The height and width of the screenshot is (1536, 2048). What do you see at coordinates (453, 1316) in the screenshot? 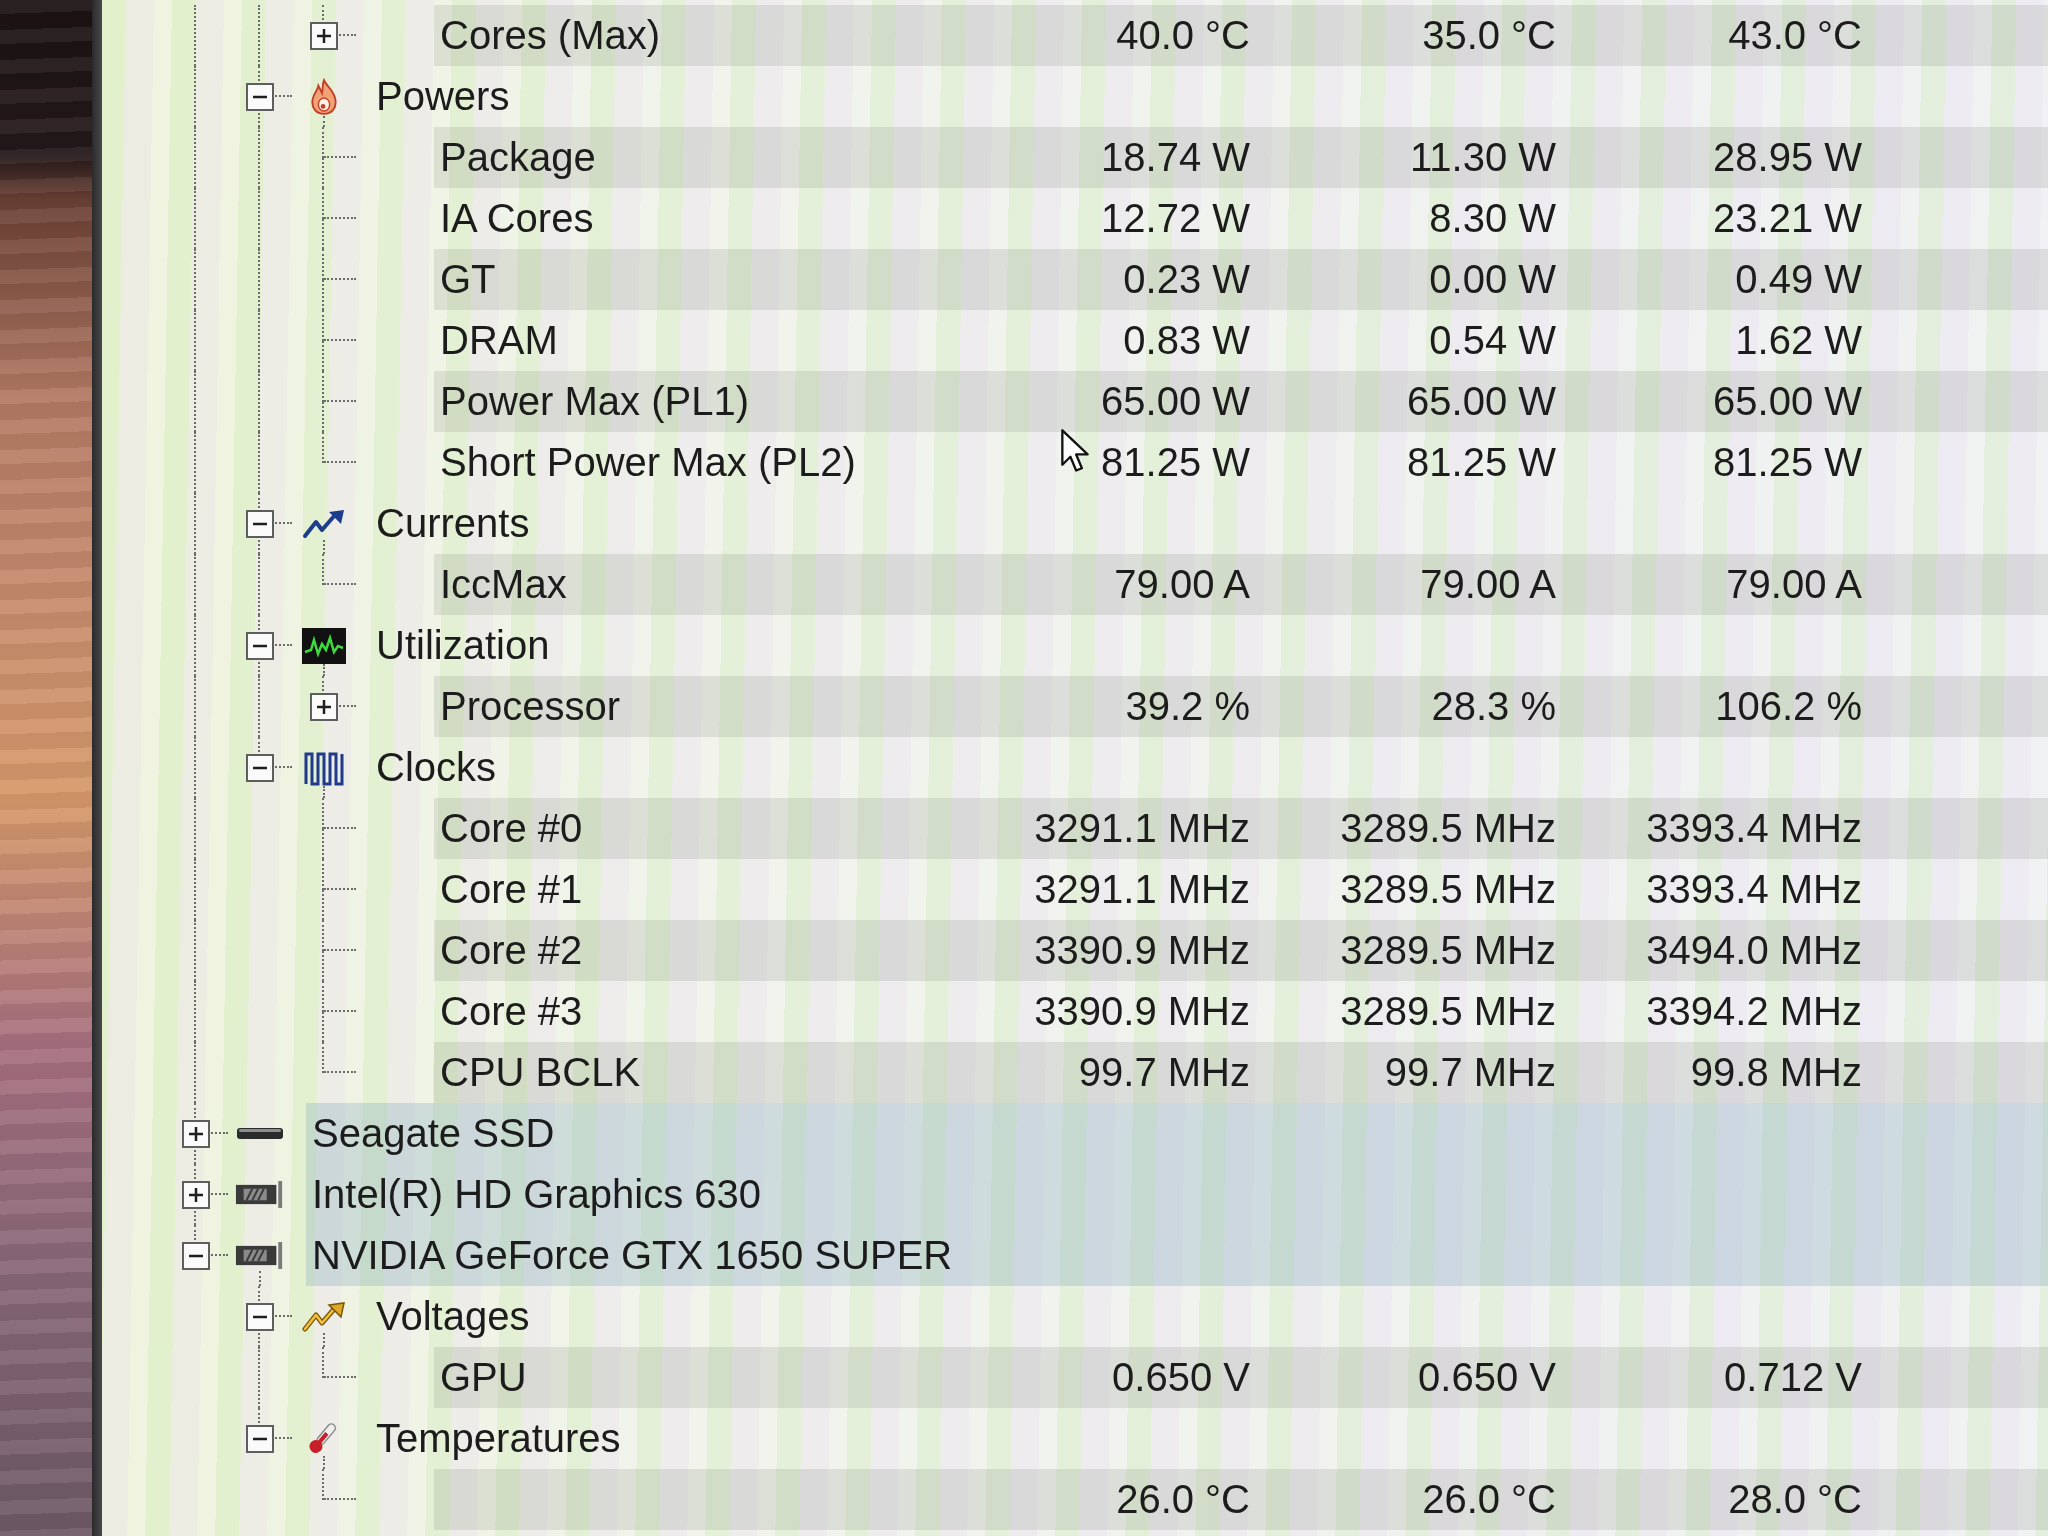
I see `group-name: Voltages` at bounding box center [453, 1316].